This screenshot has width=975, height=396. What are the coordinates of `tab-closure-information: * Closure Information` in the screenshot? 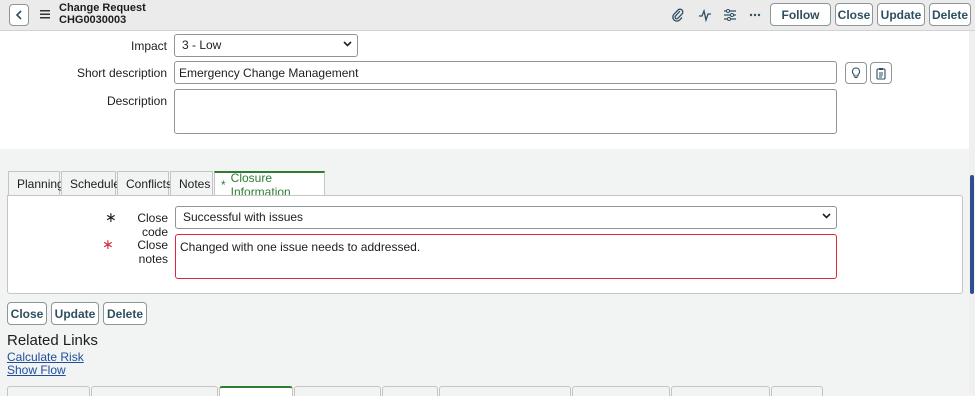 It's located at (269, 185).